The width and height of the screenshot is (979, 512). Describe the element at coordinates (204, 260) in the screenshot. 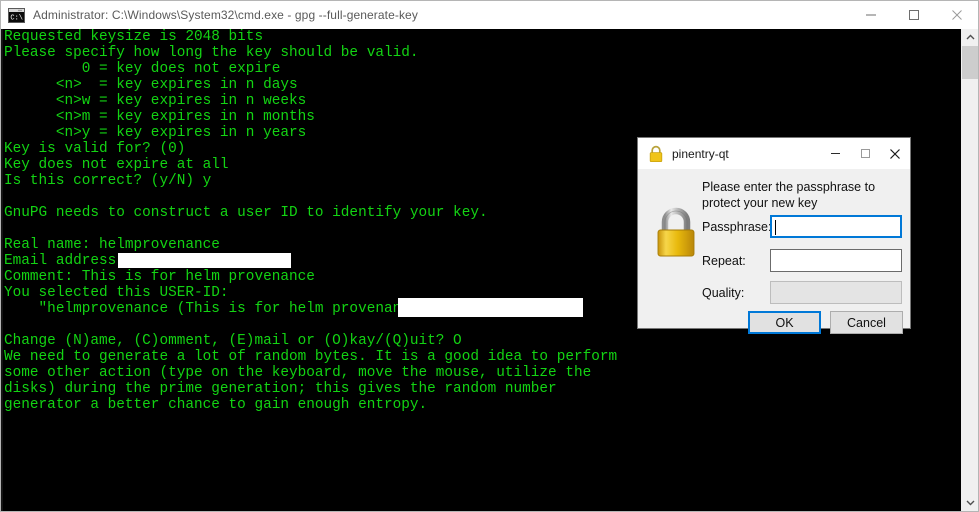

I see `email-address-redaction` at that location.